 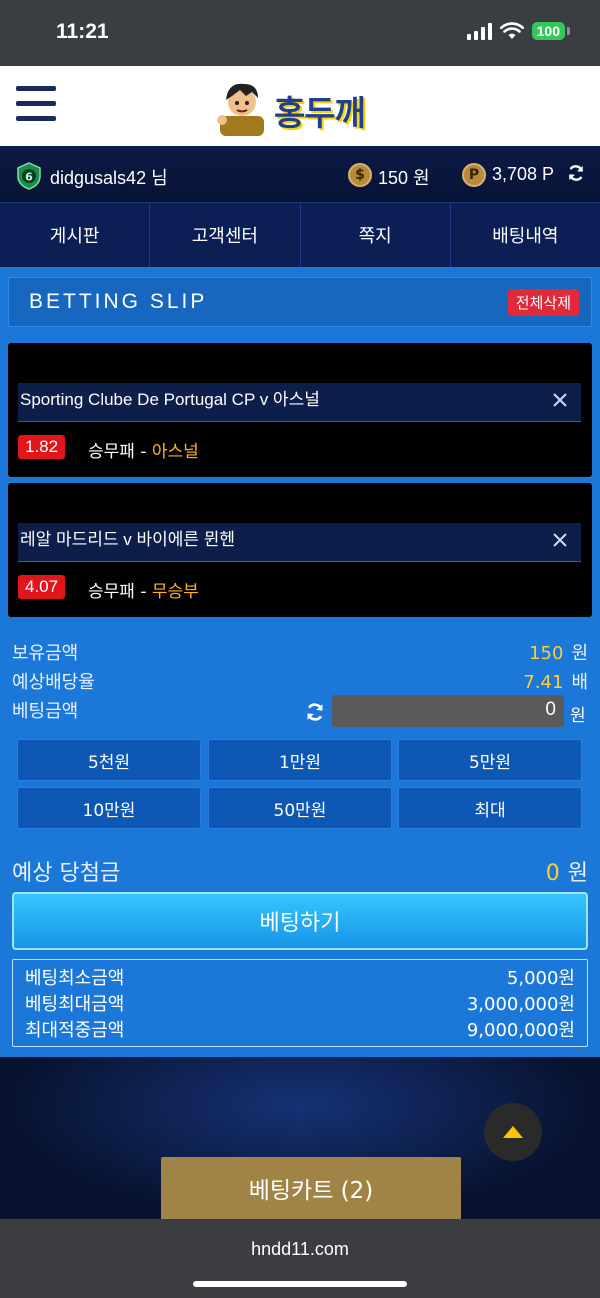 What do you see at coordinates (300, 176) in the screenshot?
I see `user-info-bar: 6 didgusals42 님 $ 150 원 P 3,708 P` at bounding box center [300, 176].